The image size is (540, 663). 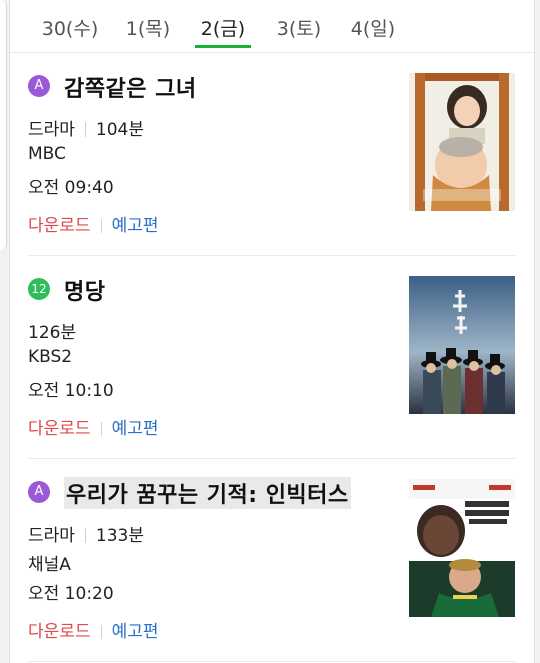 I want to click on tab-day-4: 4(일), so click(x=373, y=31).